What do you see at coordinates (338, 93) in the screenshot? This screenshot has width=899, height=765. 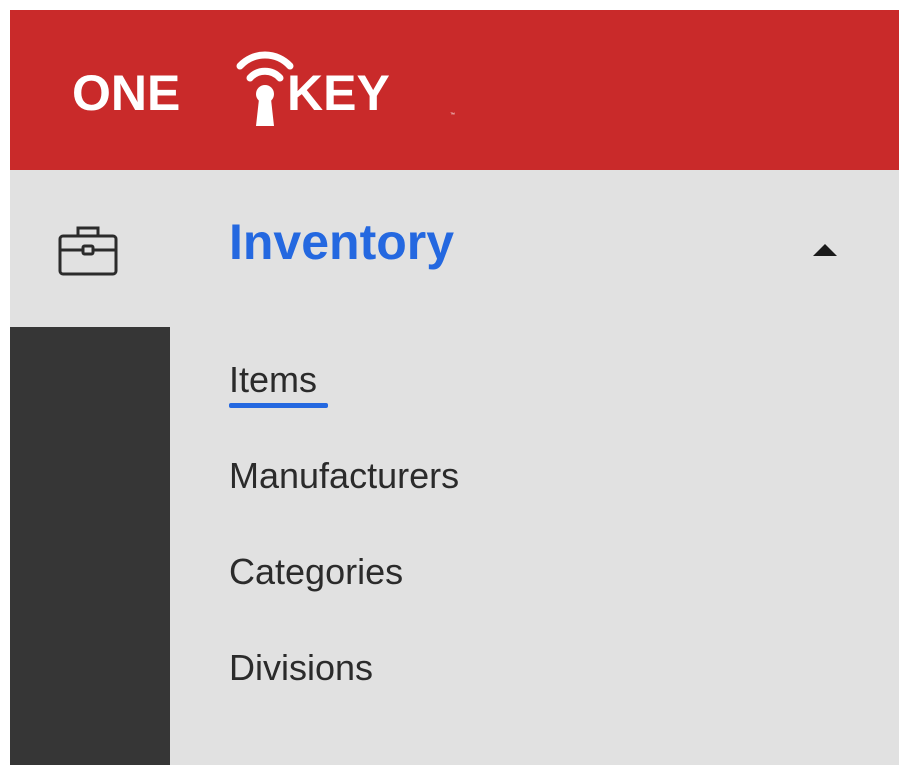 I see `svg-text: KEY` at bounding box center [338, 93].